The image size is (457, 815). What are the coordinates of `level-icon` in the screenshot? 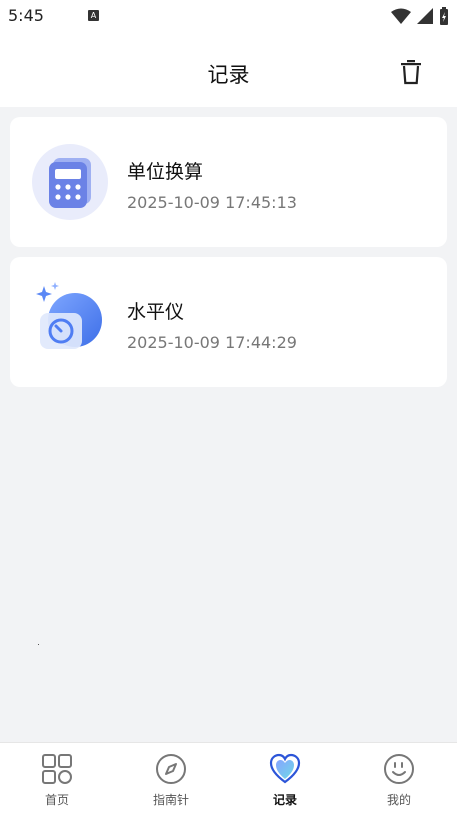 It's located at (69, 315).